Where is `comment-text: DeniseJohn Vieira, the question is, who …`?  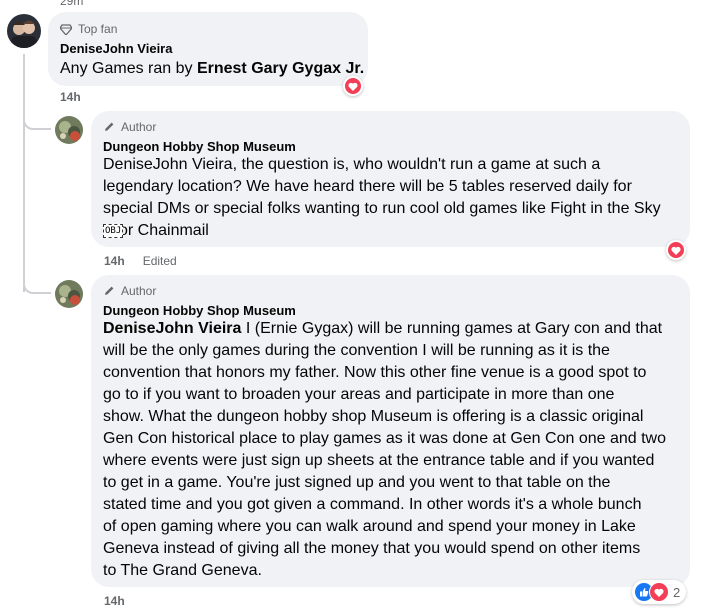 comment-text: DeniseJohn Vieira, the question is, who … is located at coordinates (382, 198).